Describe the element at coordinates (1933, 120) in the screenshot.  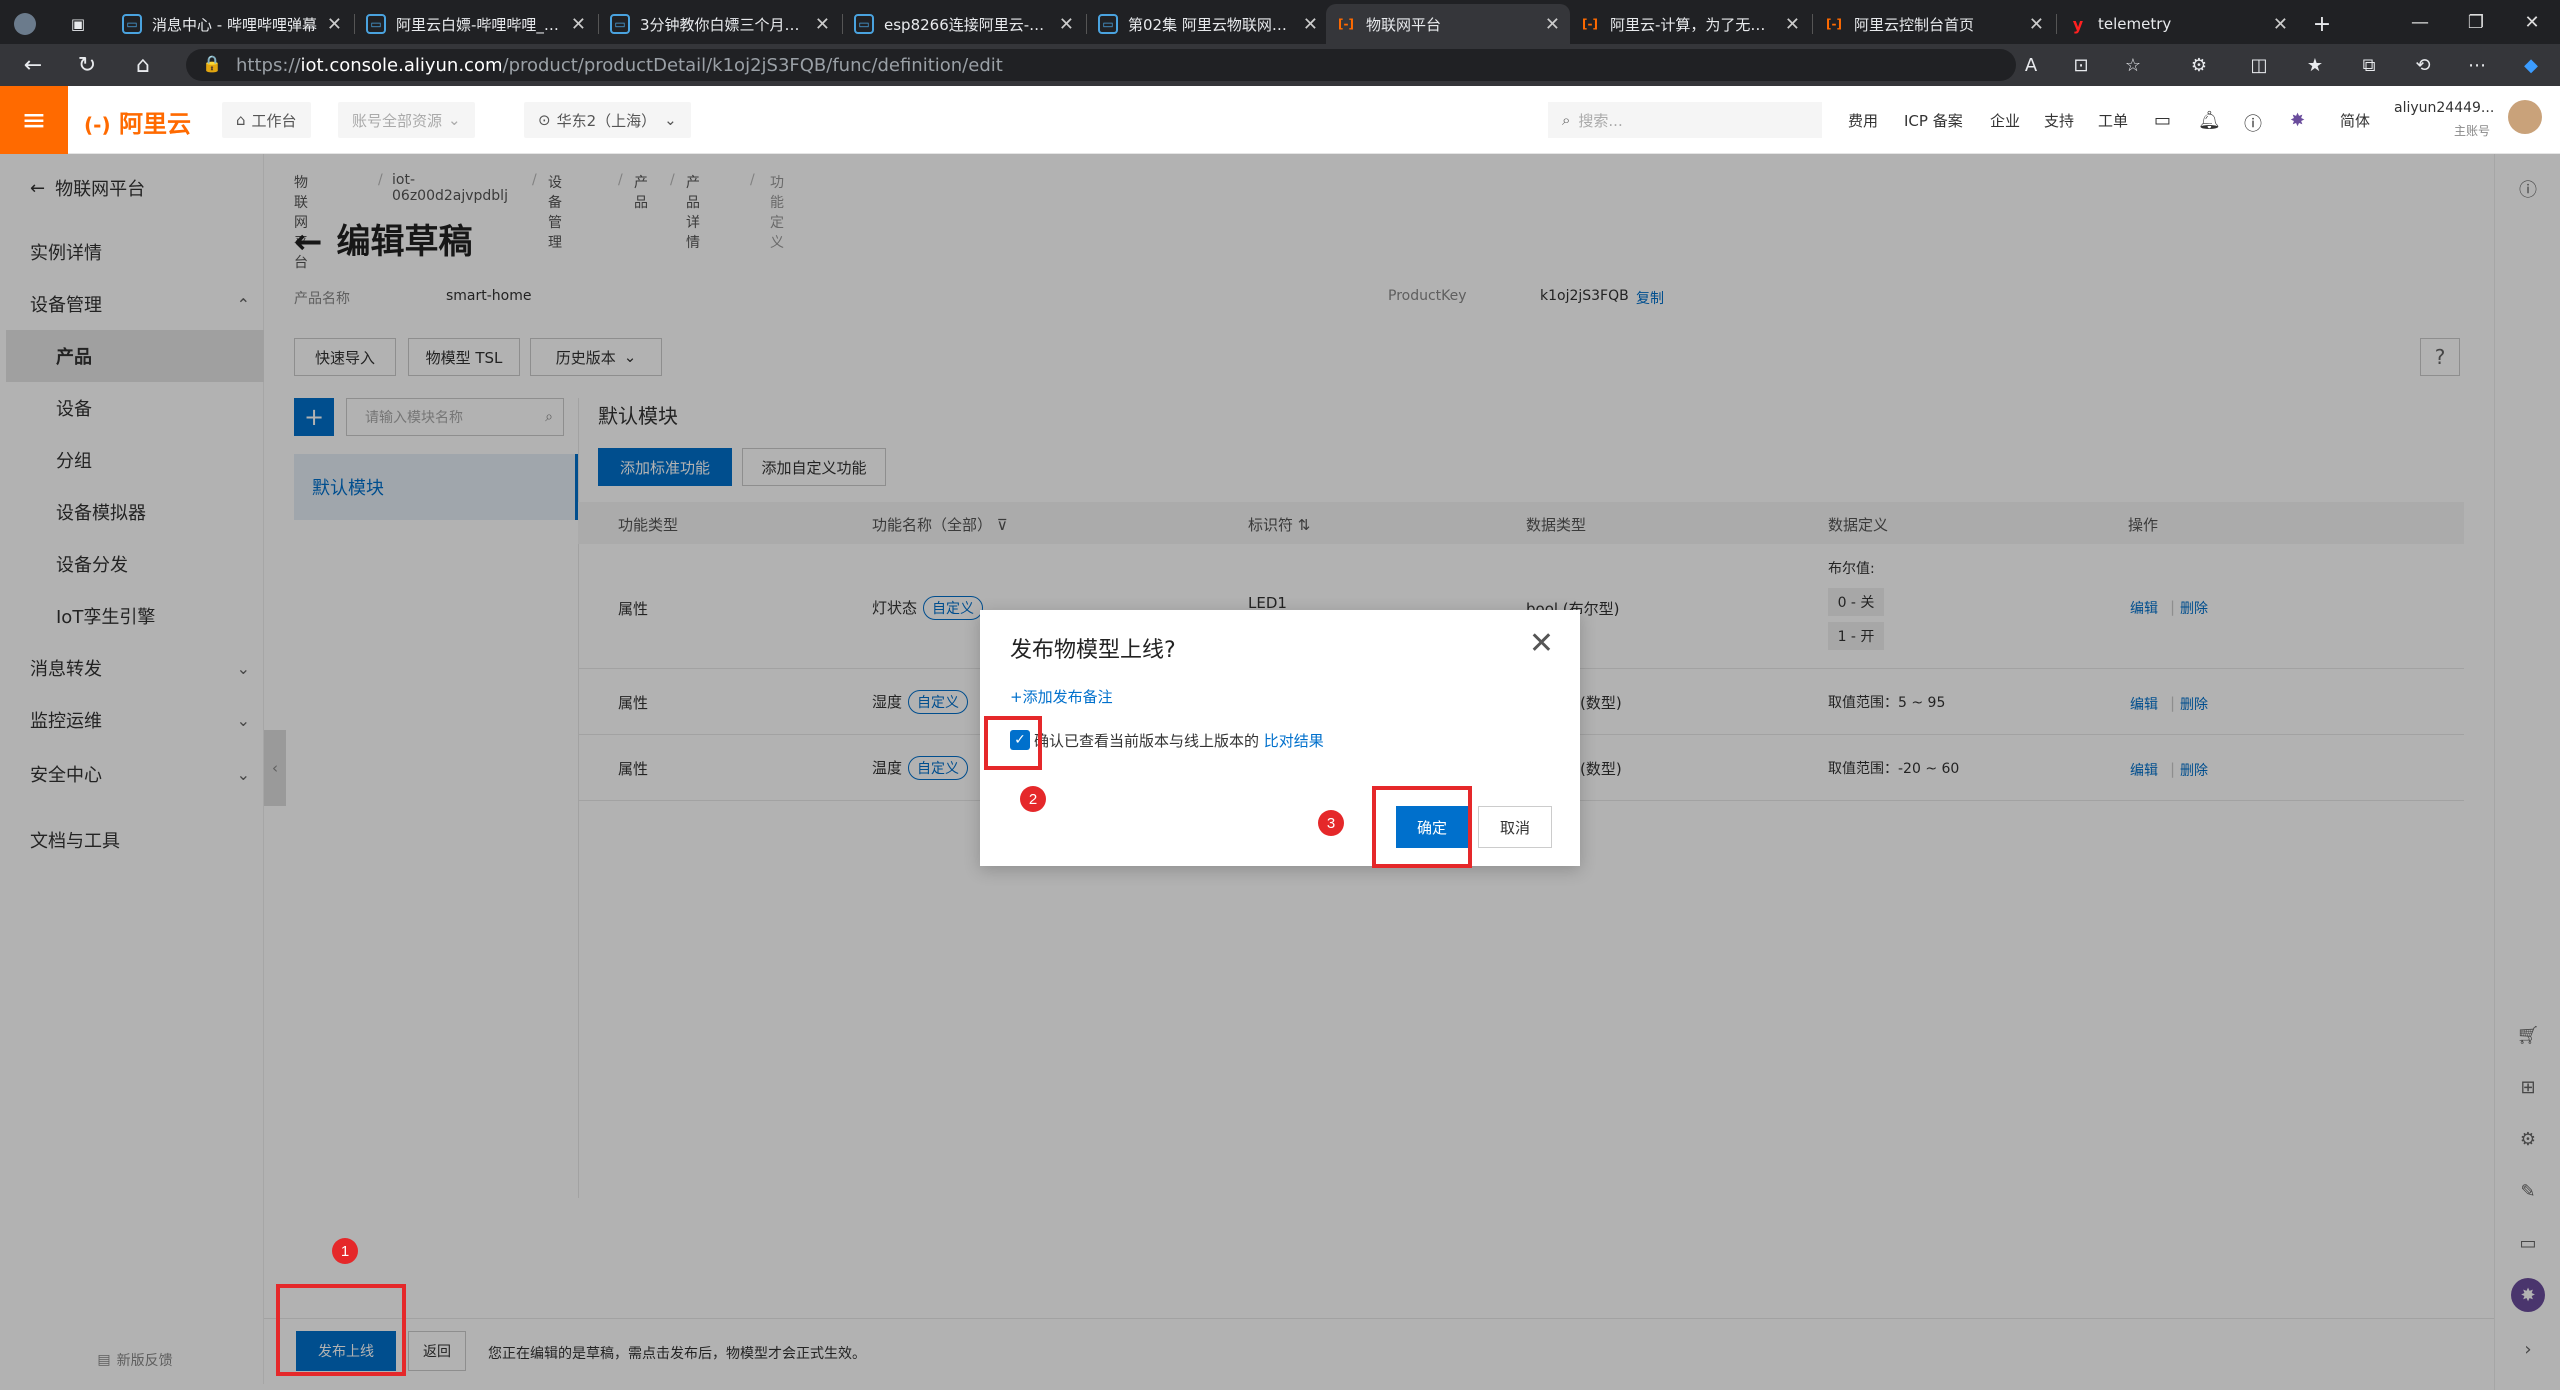
I see `nav-link-icp: ICP 备案` at that location.